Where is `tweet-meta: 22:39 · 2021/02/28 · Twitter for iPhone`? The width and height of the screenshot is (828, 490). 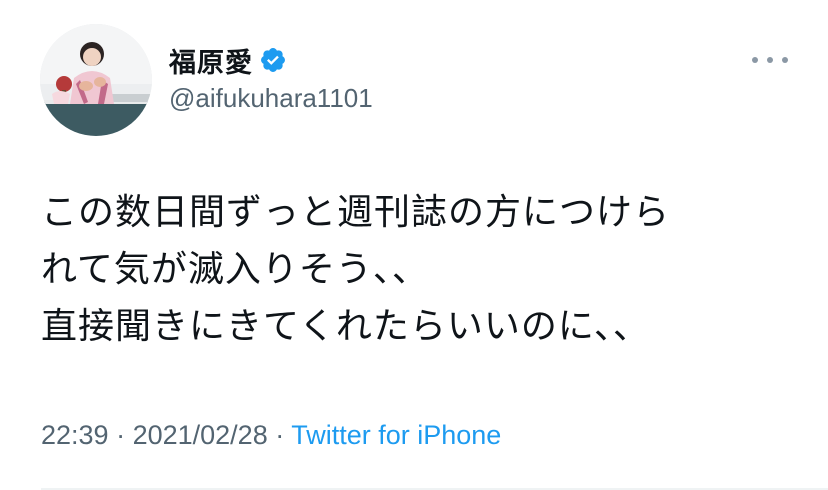 tweet-meta: 22:39 · 2021/02/28 · Twitter for iPhone is located at coordinates (271, 435).